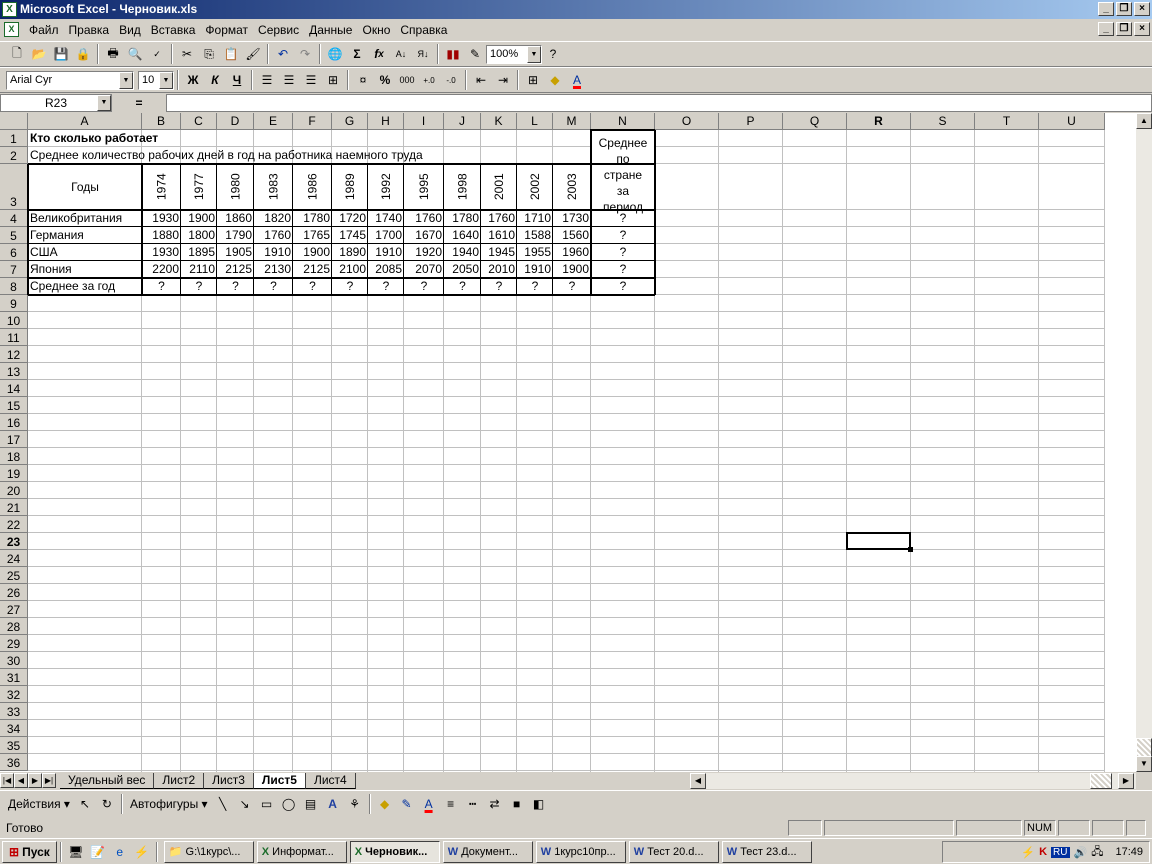 The width and height of the screenshot is (1152, 864). Describe the element at coordinates (278, 138) in the screenshot. I see `sheet-title: Кто сколько работает` at that location.